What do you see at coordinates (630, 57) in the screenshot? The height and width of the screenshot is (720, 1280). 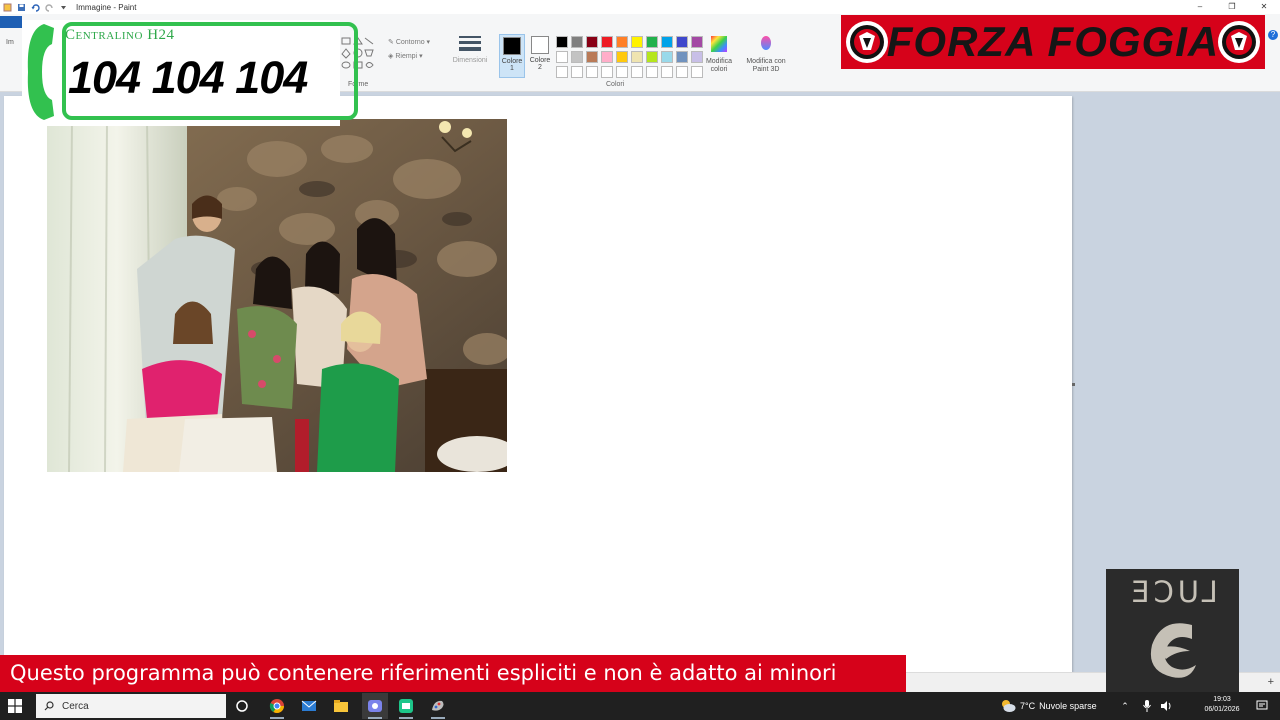 I see `color-palette` at bounding box center [630, 57].